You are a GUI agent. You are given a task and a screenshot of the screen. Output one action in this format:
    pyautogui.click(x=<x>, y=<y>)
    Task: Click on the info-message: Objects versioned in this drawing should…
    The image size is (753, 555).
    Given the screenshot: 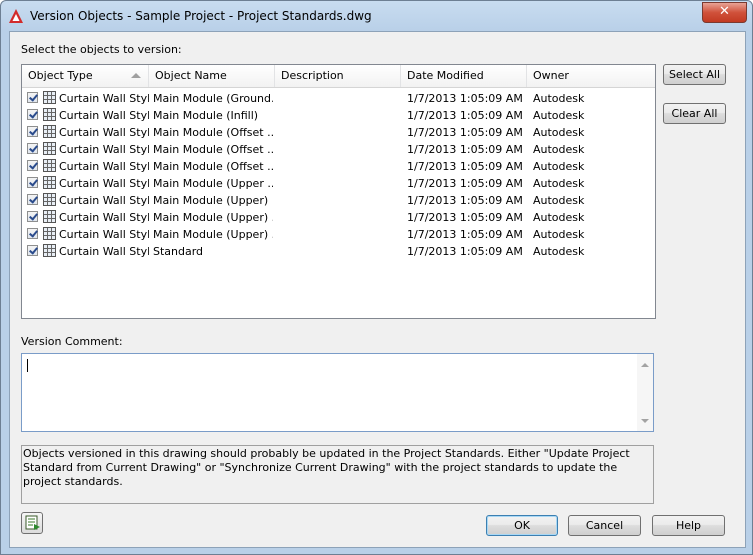 What is the action you would take?
    pyautogui.click(x=337, y=474)
    